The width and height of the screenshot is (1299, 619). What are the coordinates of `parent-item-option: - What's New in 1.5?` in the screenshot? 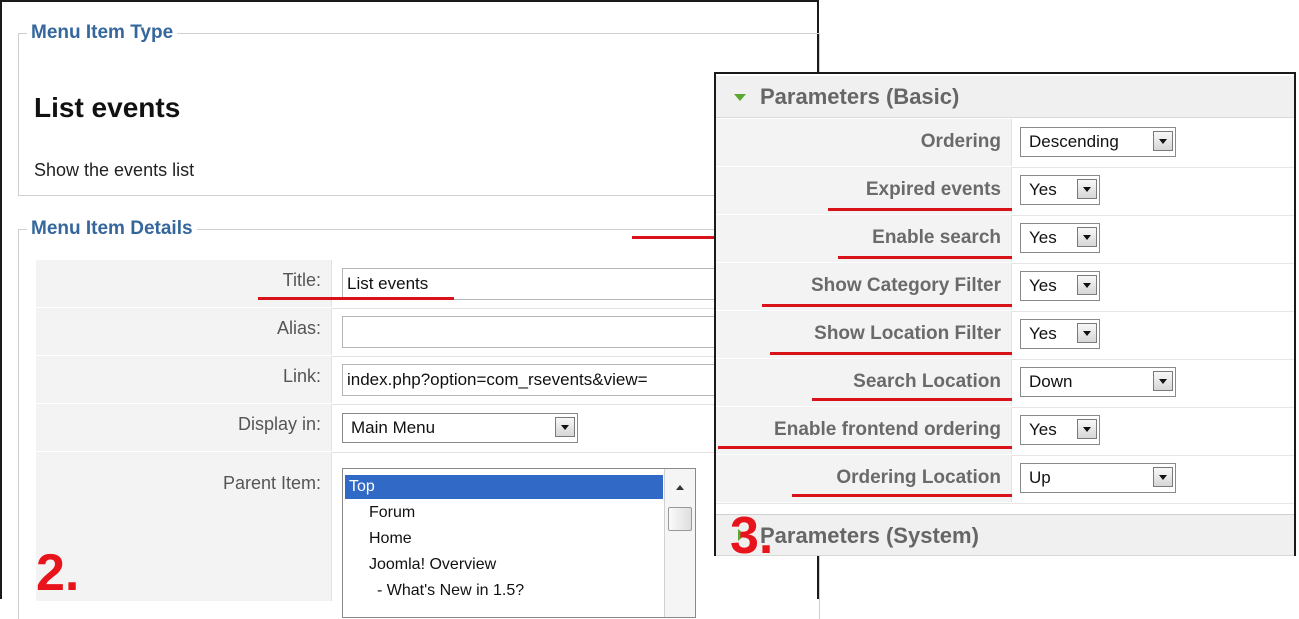 It's located at (450, 591).